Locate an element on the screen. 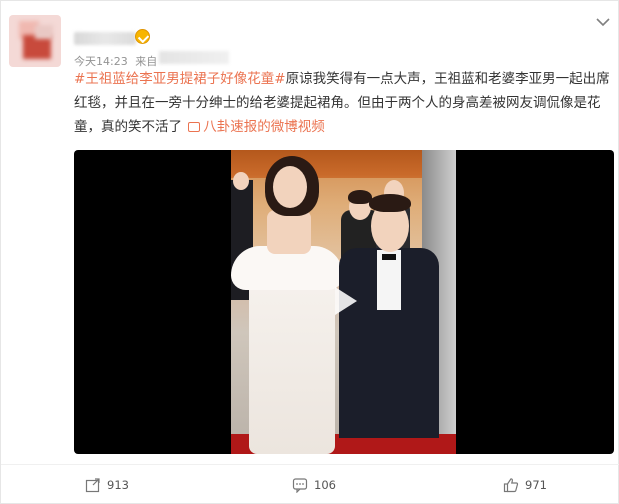 This screenshot has width=619, height=504. video-source-link: 八卦速报的微博视频 is located at coordinates (255, 127).